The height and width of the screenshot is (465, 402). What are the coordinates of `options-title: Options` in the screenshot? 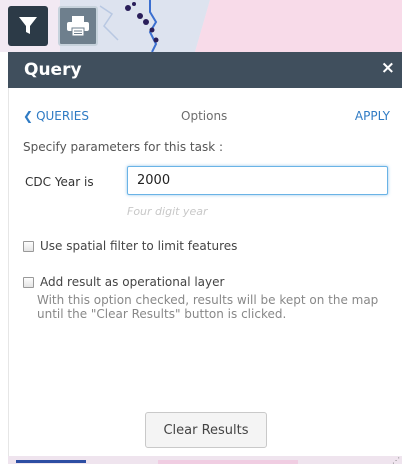 It's located at (204, 116).